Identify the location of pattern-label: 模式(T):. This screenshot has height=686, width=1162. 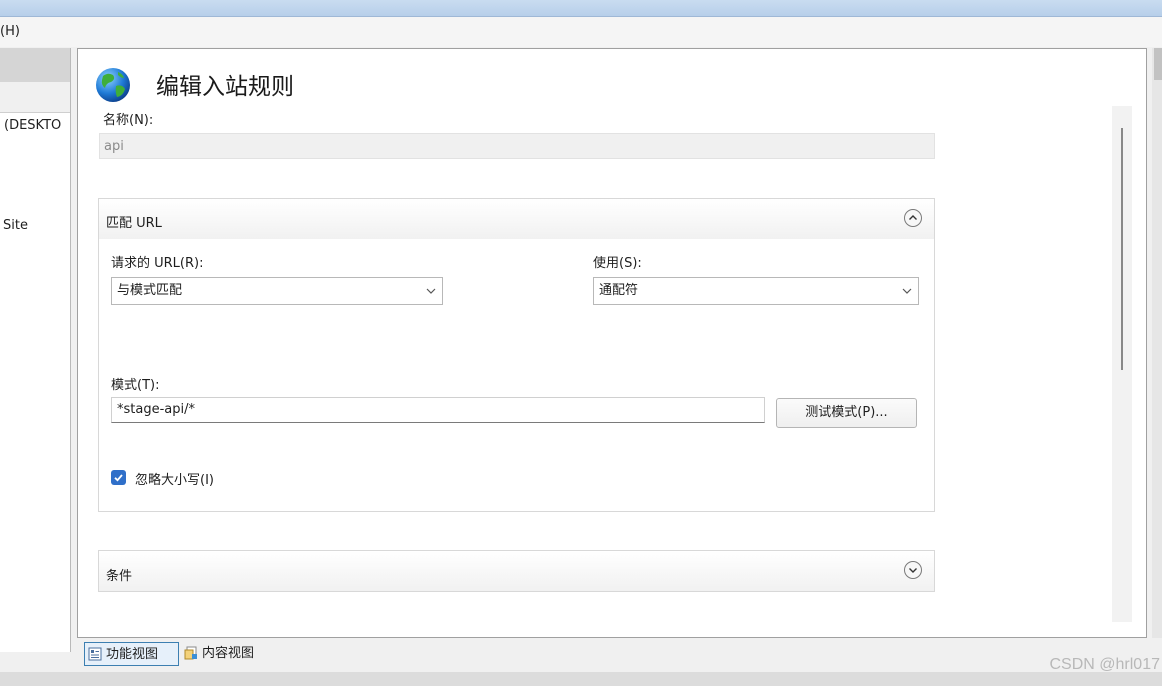
(135, 385).